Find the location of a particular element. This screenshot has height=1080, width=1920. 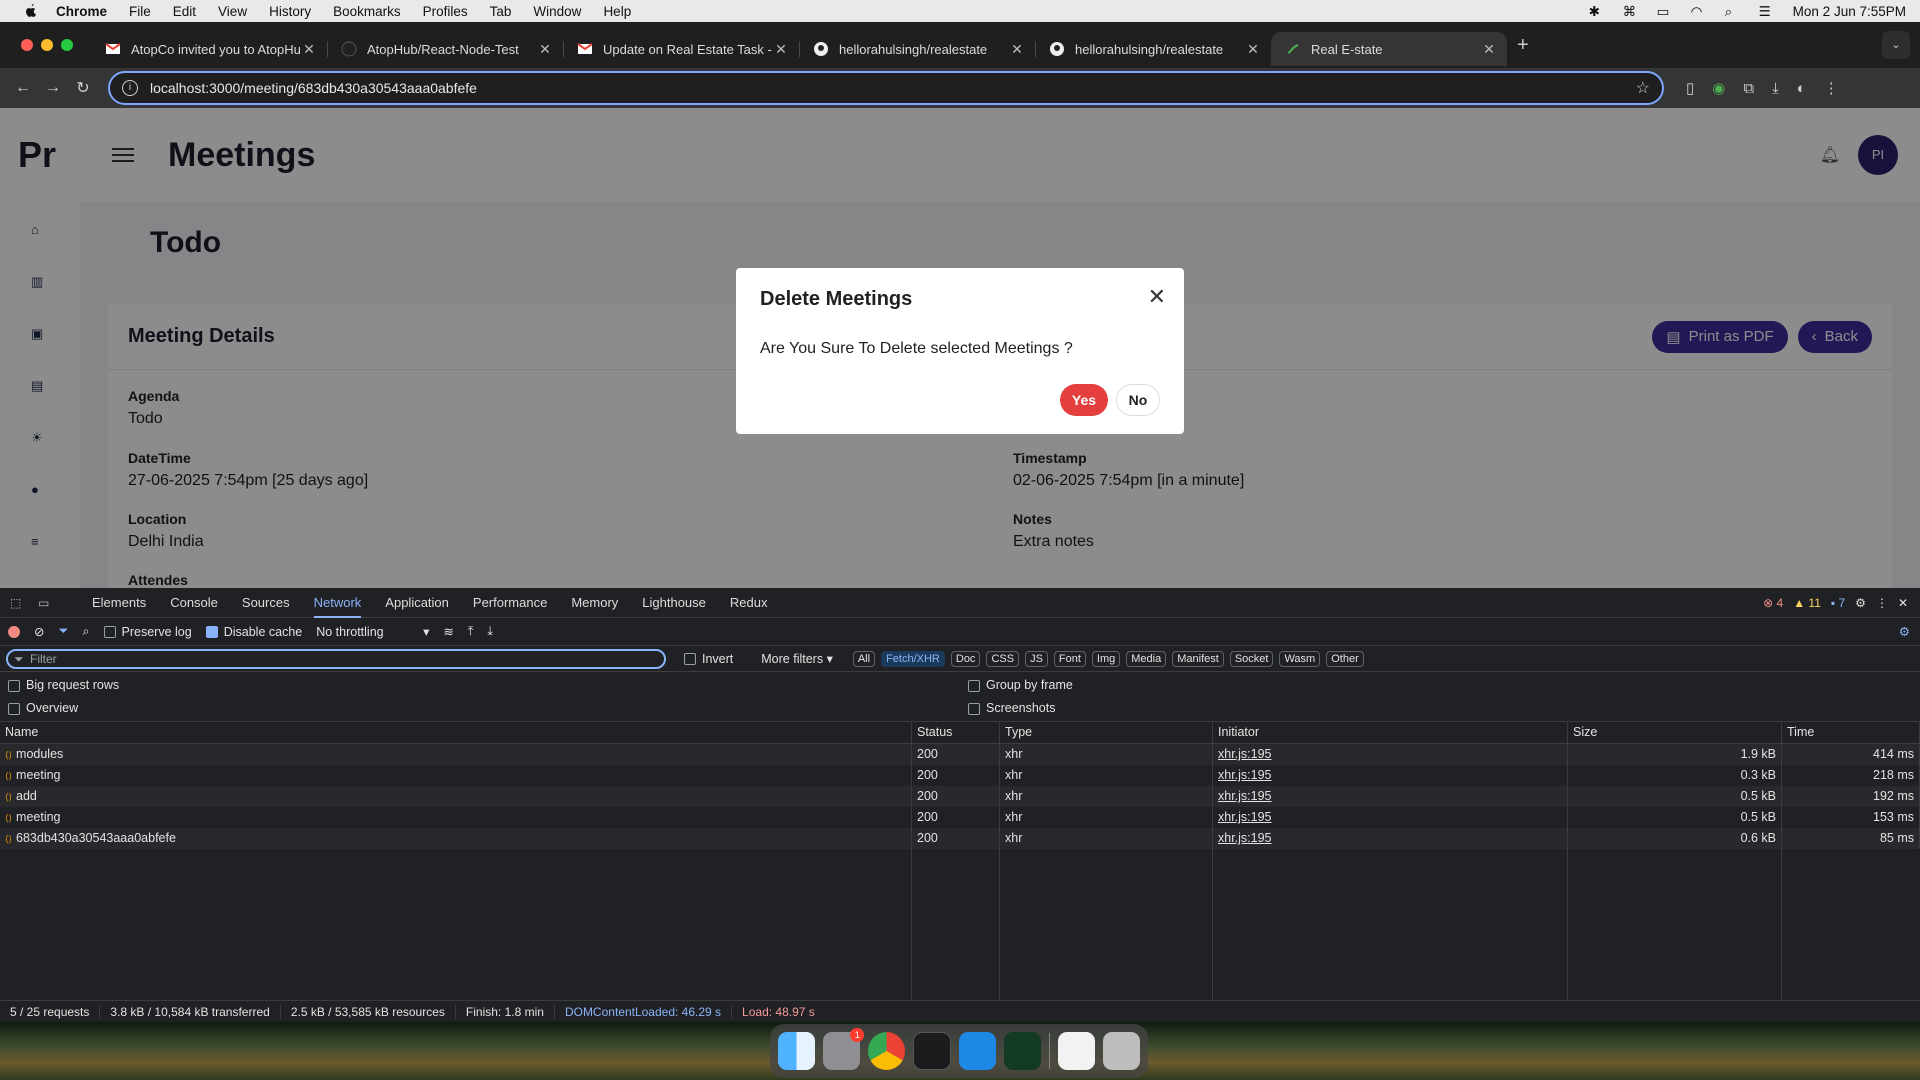

row-name: 683db430a30543aaa0abfefe is located at coordinates (456, 838).